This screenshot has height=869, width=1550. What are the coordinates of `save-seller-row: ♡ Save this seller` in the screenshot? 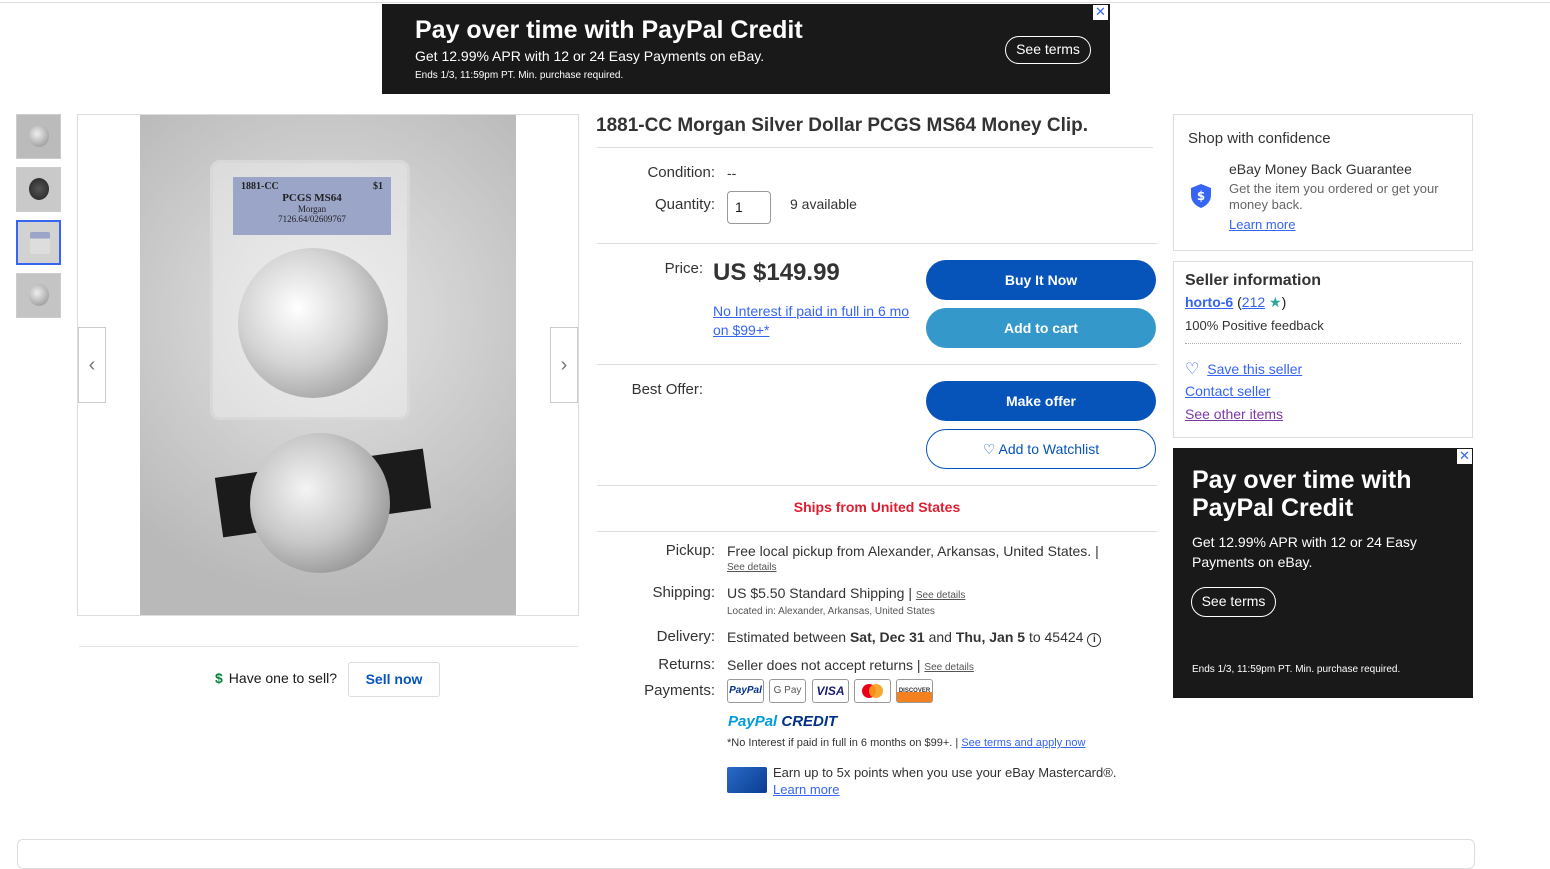 It's located at (1243, 369).